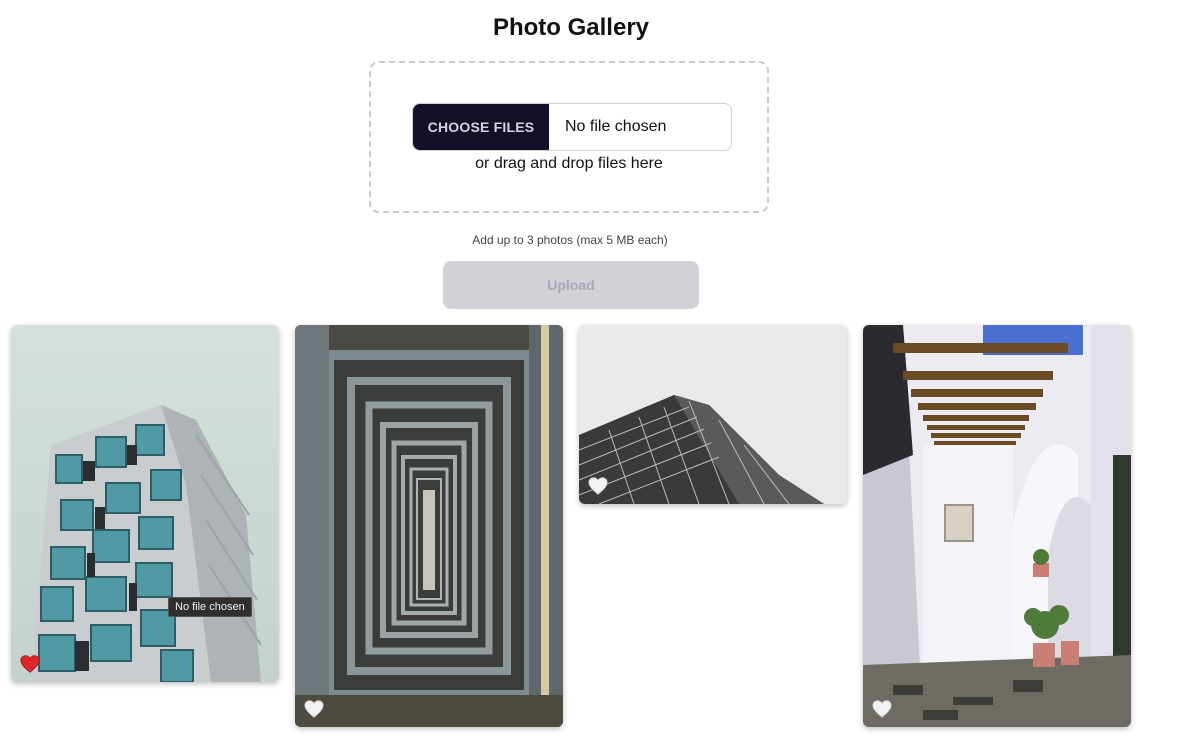 The width and height of the screenshot is (1182, 752). I want to click on upload-button: Upload, so click(571, 285).